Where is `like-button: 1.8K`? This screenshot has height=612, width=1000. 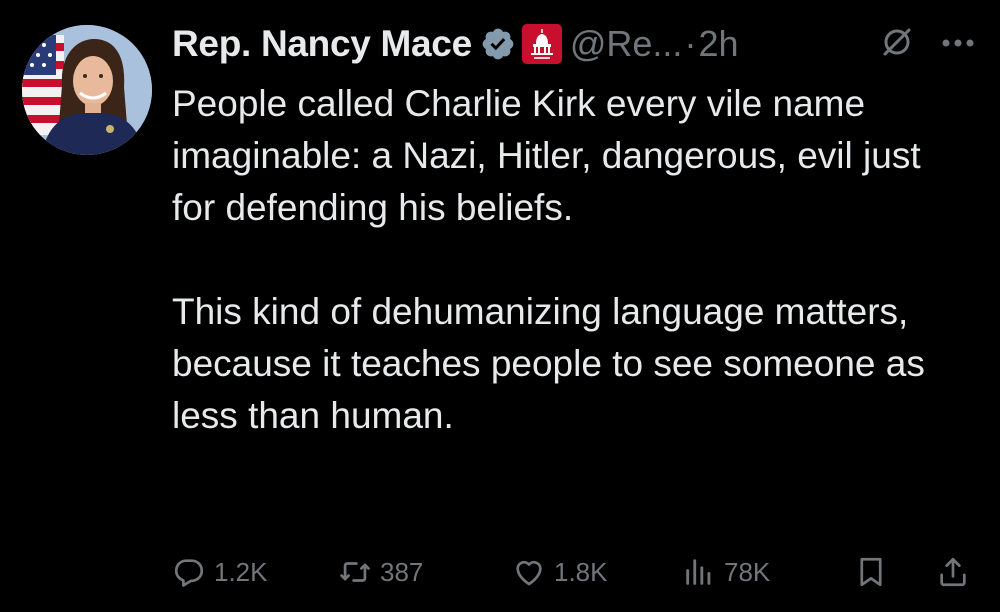
like-button: 1.8K is located at coordinates (560, 572).